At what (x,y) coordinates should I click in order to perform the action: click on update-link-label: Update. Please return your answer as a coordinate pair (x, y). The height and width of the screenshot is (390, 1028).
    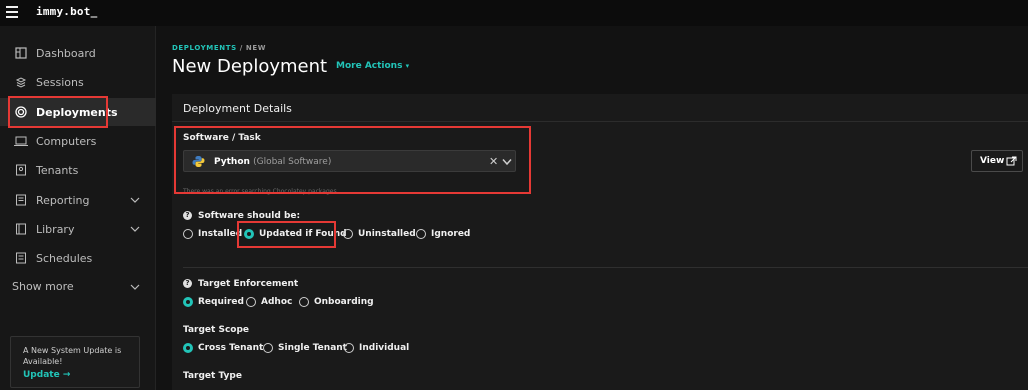
    Looking at the image, I should click on (41, 375).